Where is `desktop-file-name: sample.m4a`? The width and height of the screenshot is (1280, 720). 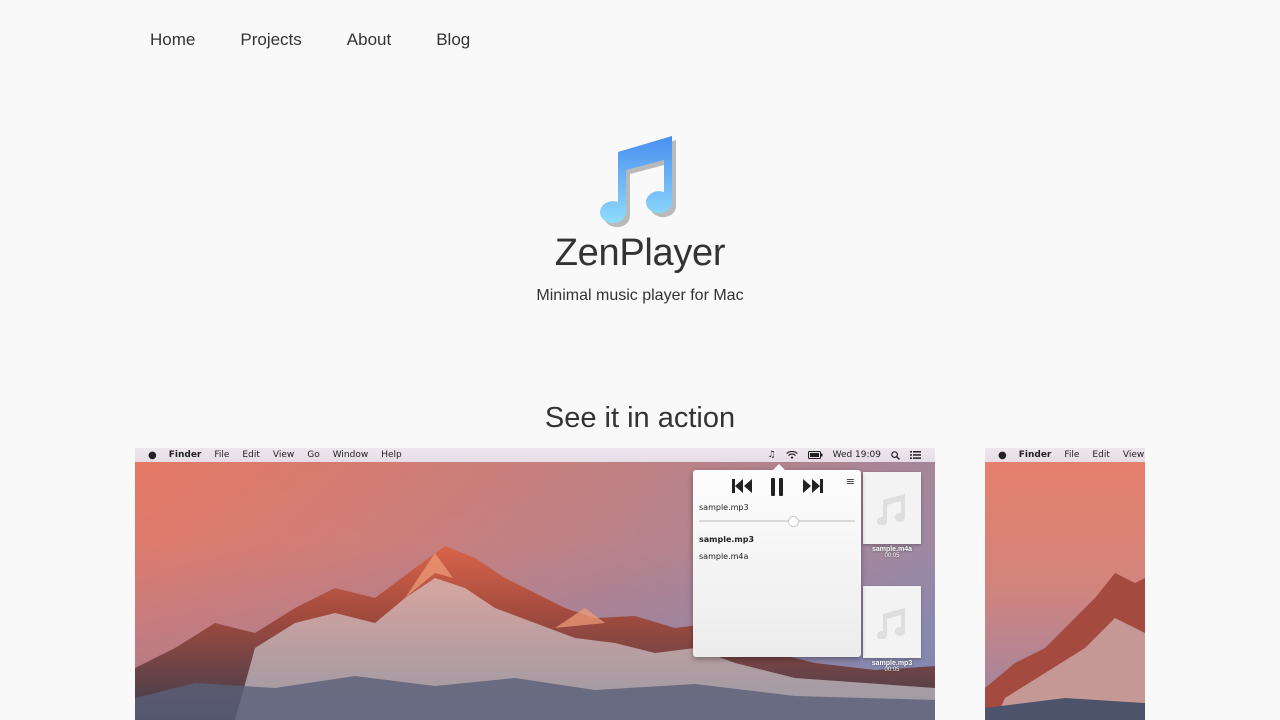
desktop-file-name: sample.m4a is located at coordinates (892, 549).